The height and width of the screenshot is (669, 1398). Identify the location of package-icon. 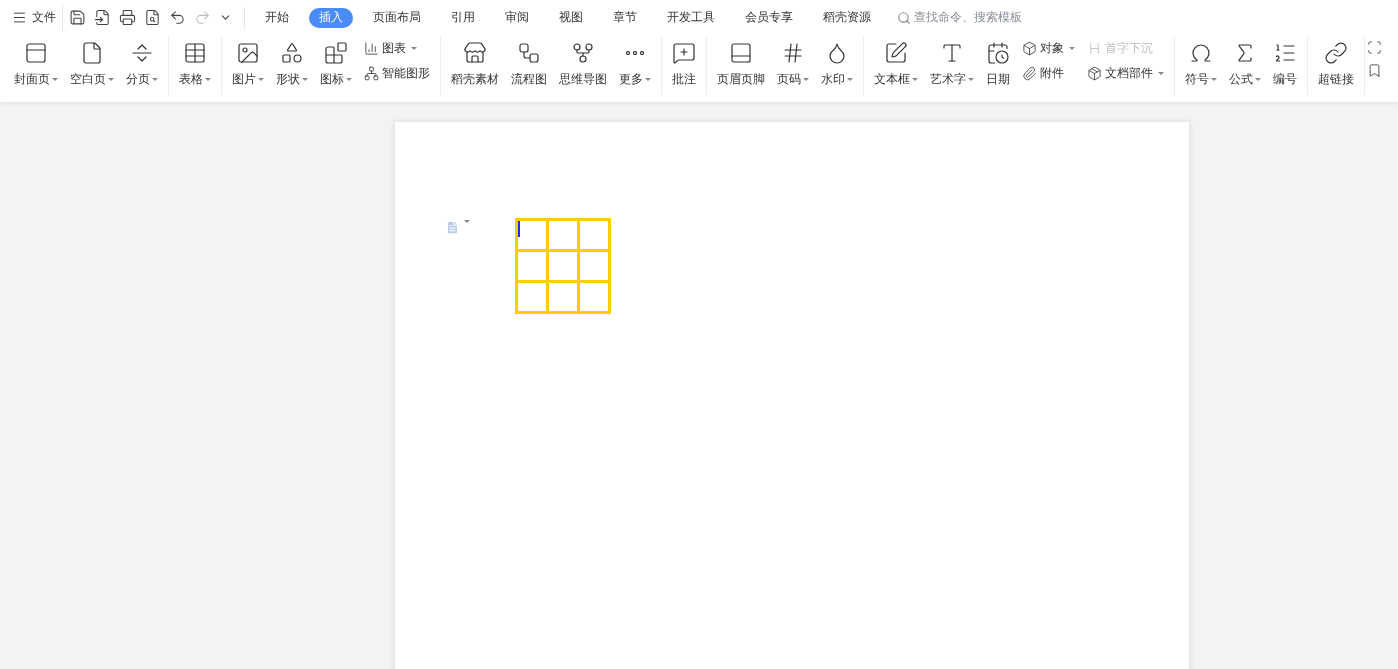
(1094, 73).